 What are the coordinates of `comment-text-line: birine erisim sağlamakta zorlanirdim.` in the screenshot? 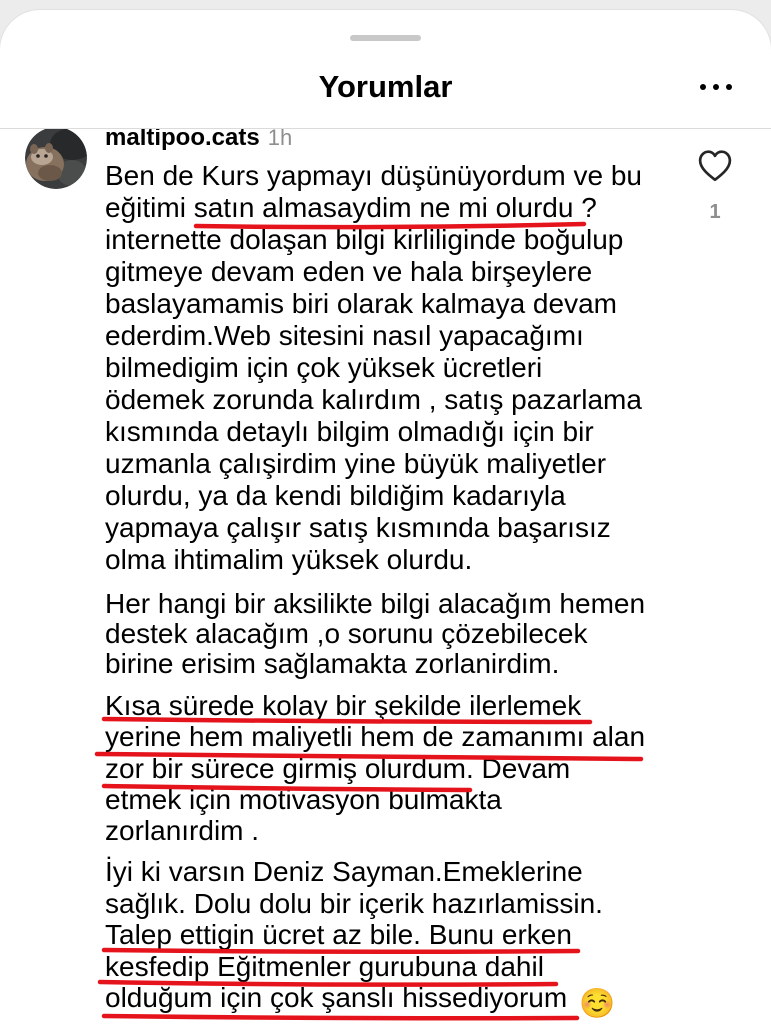 It's located at (332, 663).